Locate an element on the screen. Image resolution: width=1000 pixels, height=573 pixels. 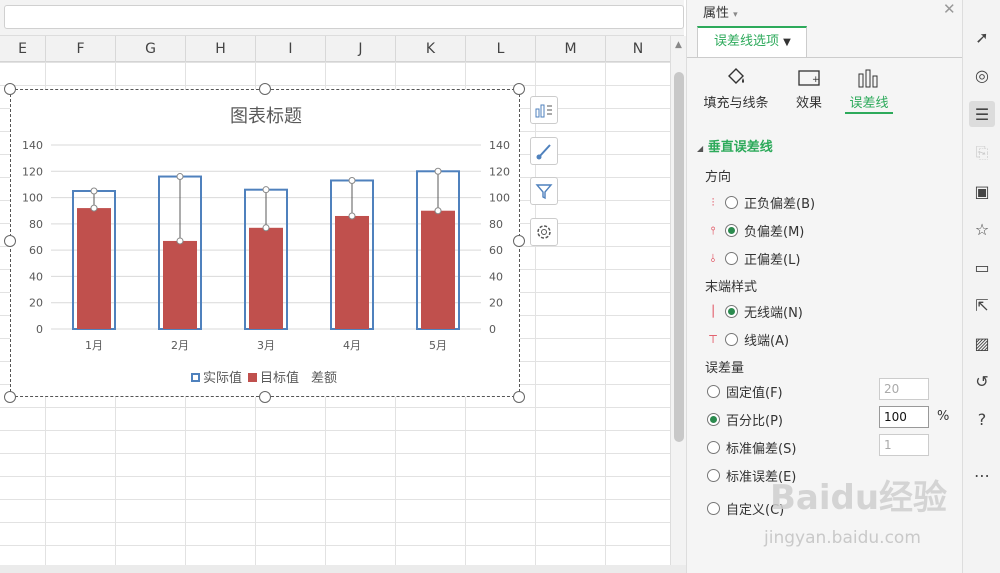
watermark-logo: Baidu经验 is located at coordinates (859, 498).